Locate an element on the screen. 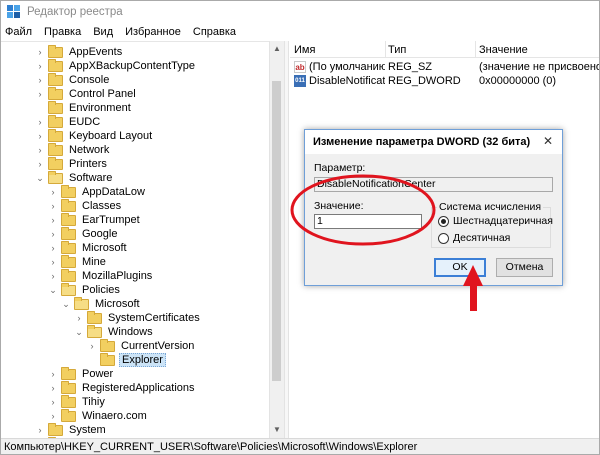 The height and width of the screenshot is (455, 600). tree-node: Environment is located at coordinates (84, 107).